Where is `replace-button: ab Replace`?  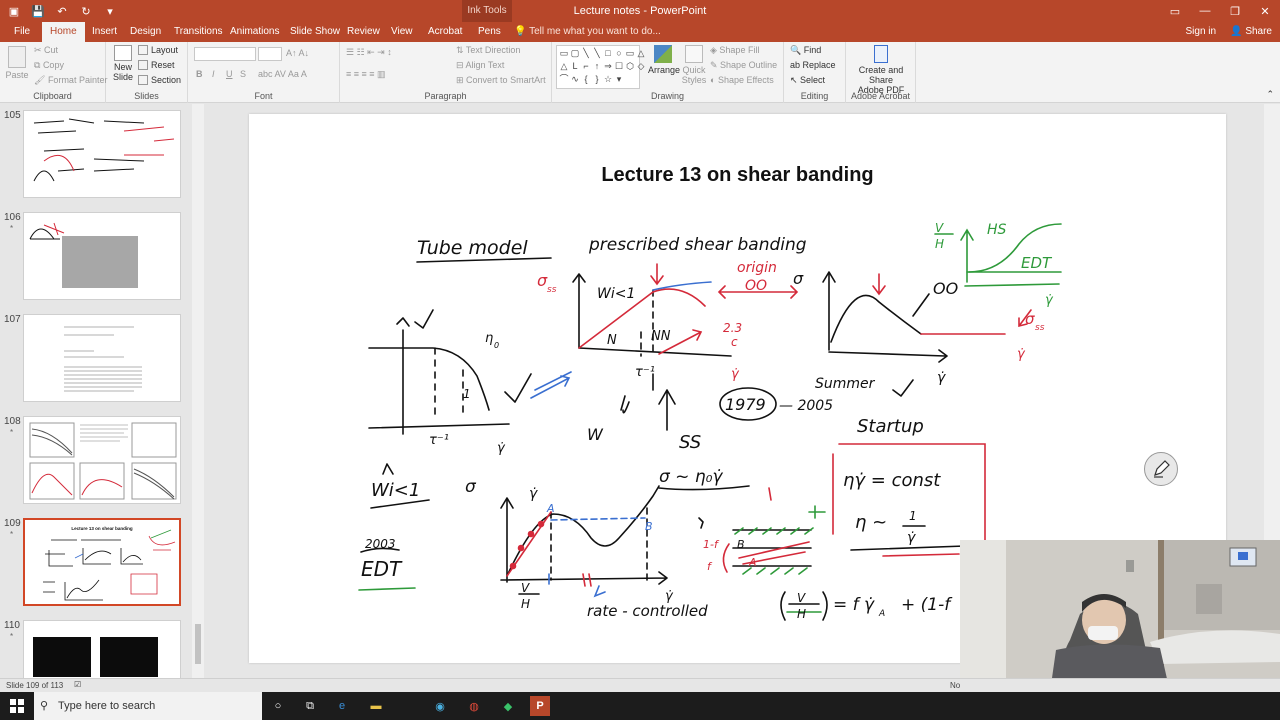
replace-button: ab Replace is located at coordinates (813, 65).